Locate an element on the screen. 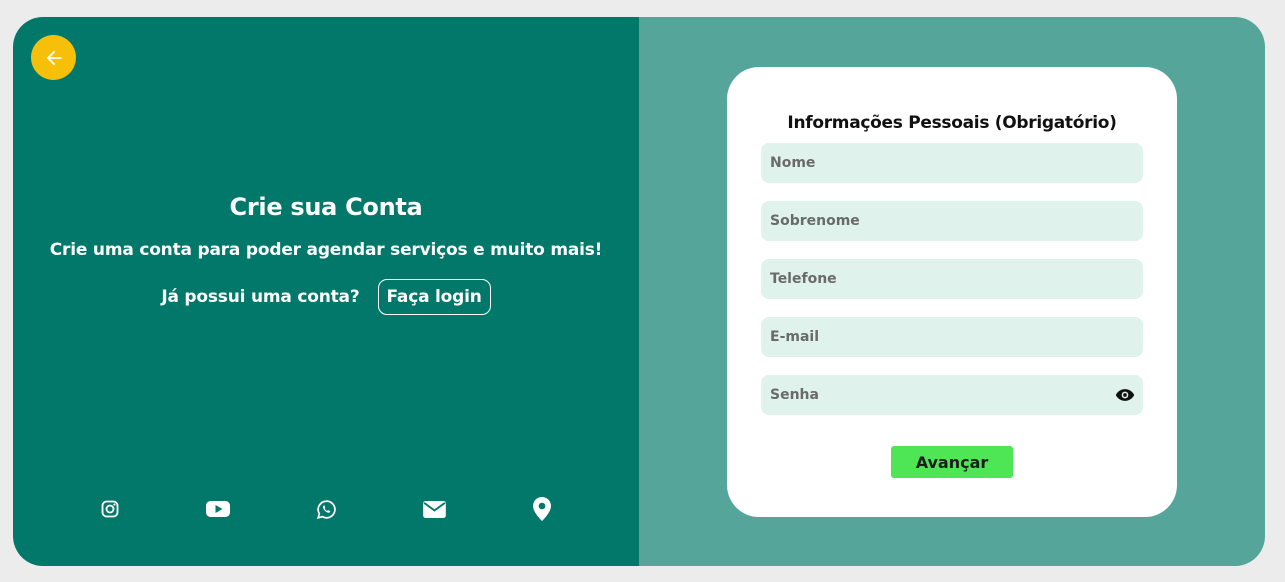  instagram-link is located at coordinates (110, 509).